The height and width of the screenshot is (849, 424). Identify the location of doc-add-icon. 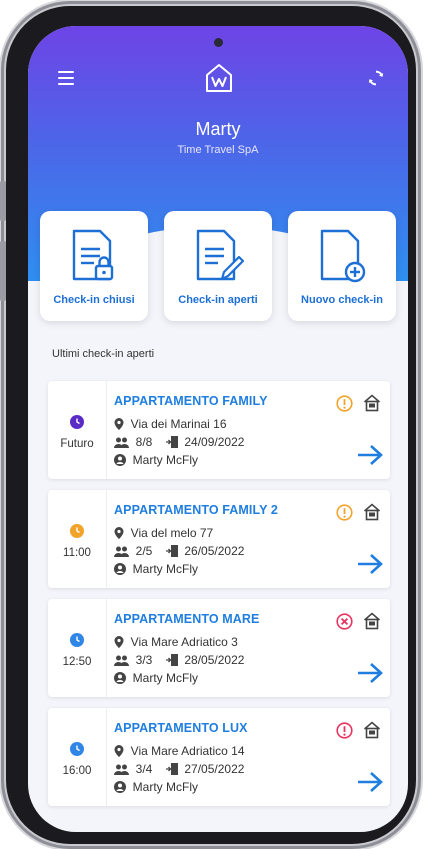
(343, 256).